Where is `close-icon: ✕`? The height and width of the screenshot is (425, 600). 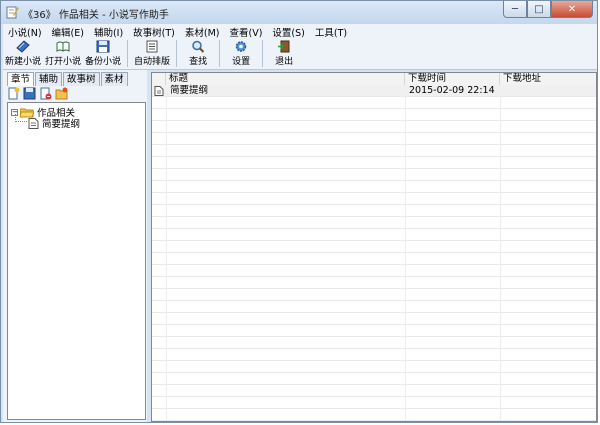 close-icon: ✕ is located at coordinates (572, 9).